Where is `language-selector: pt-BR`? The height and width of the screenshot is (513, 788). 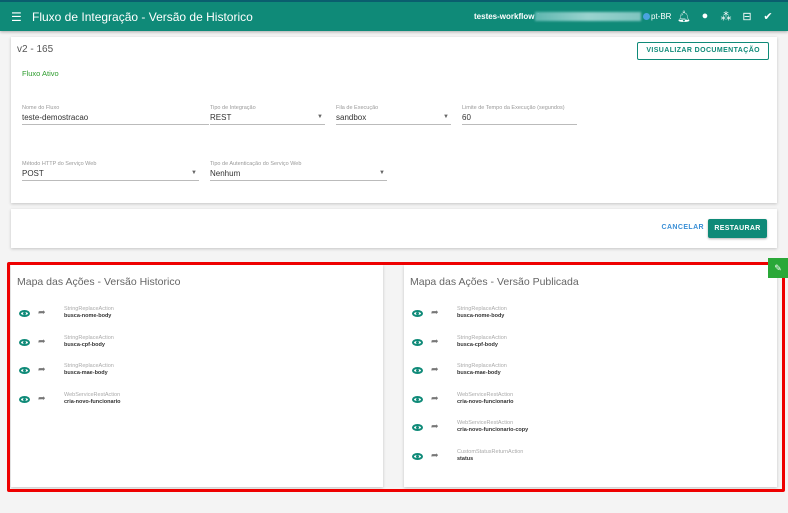 language-selector: pt-BR is located at coordinates (657, 16).